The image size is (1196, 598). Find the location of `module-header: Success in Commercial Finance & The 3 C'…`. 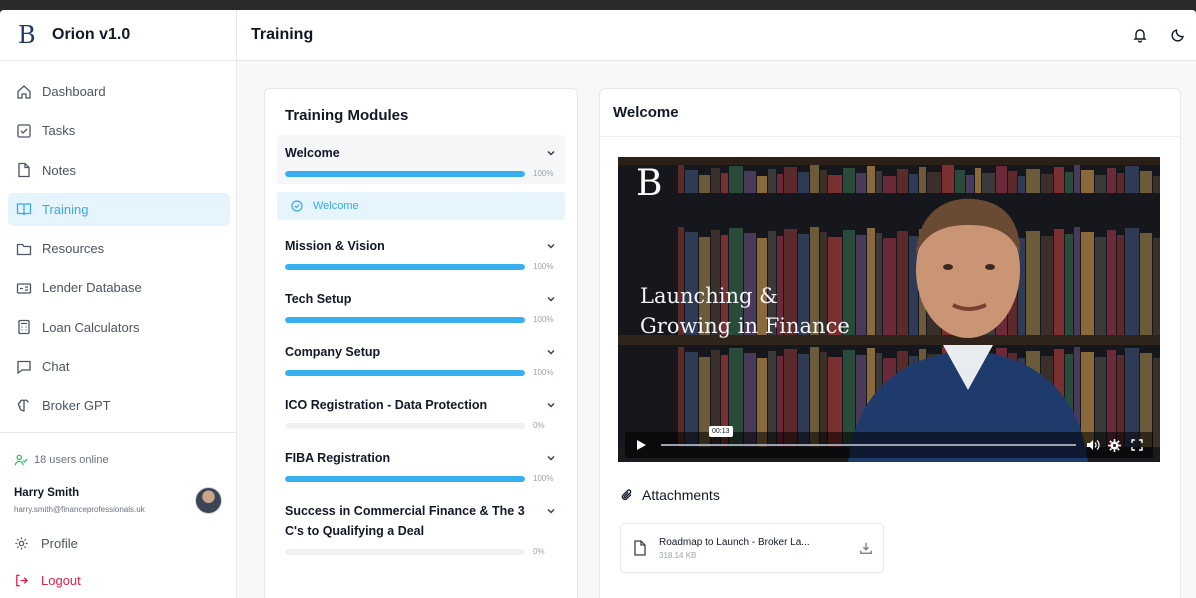

module-header: Success in Commercial Finance & The 3 C'… is located at coordinates (421, 521).